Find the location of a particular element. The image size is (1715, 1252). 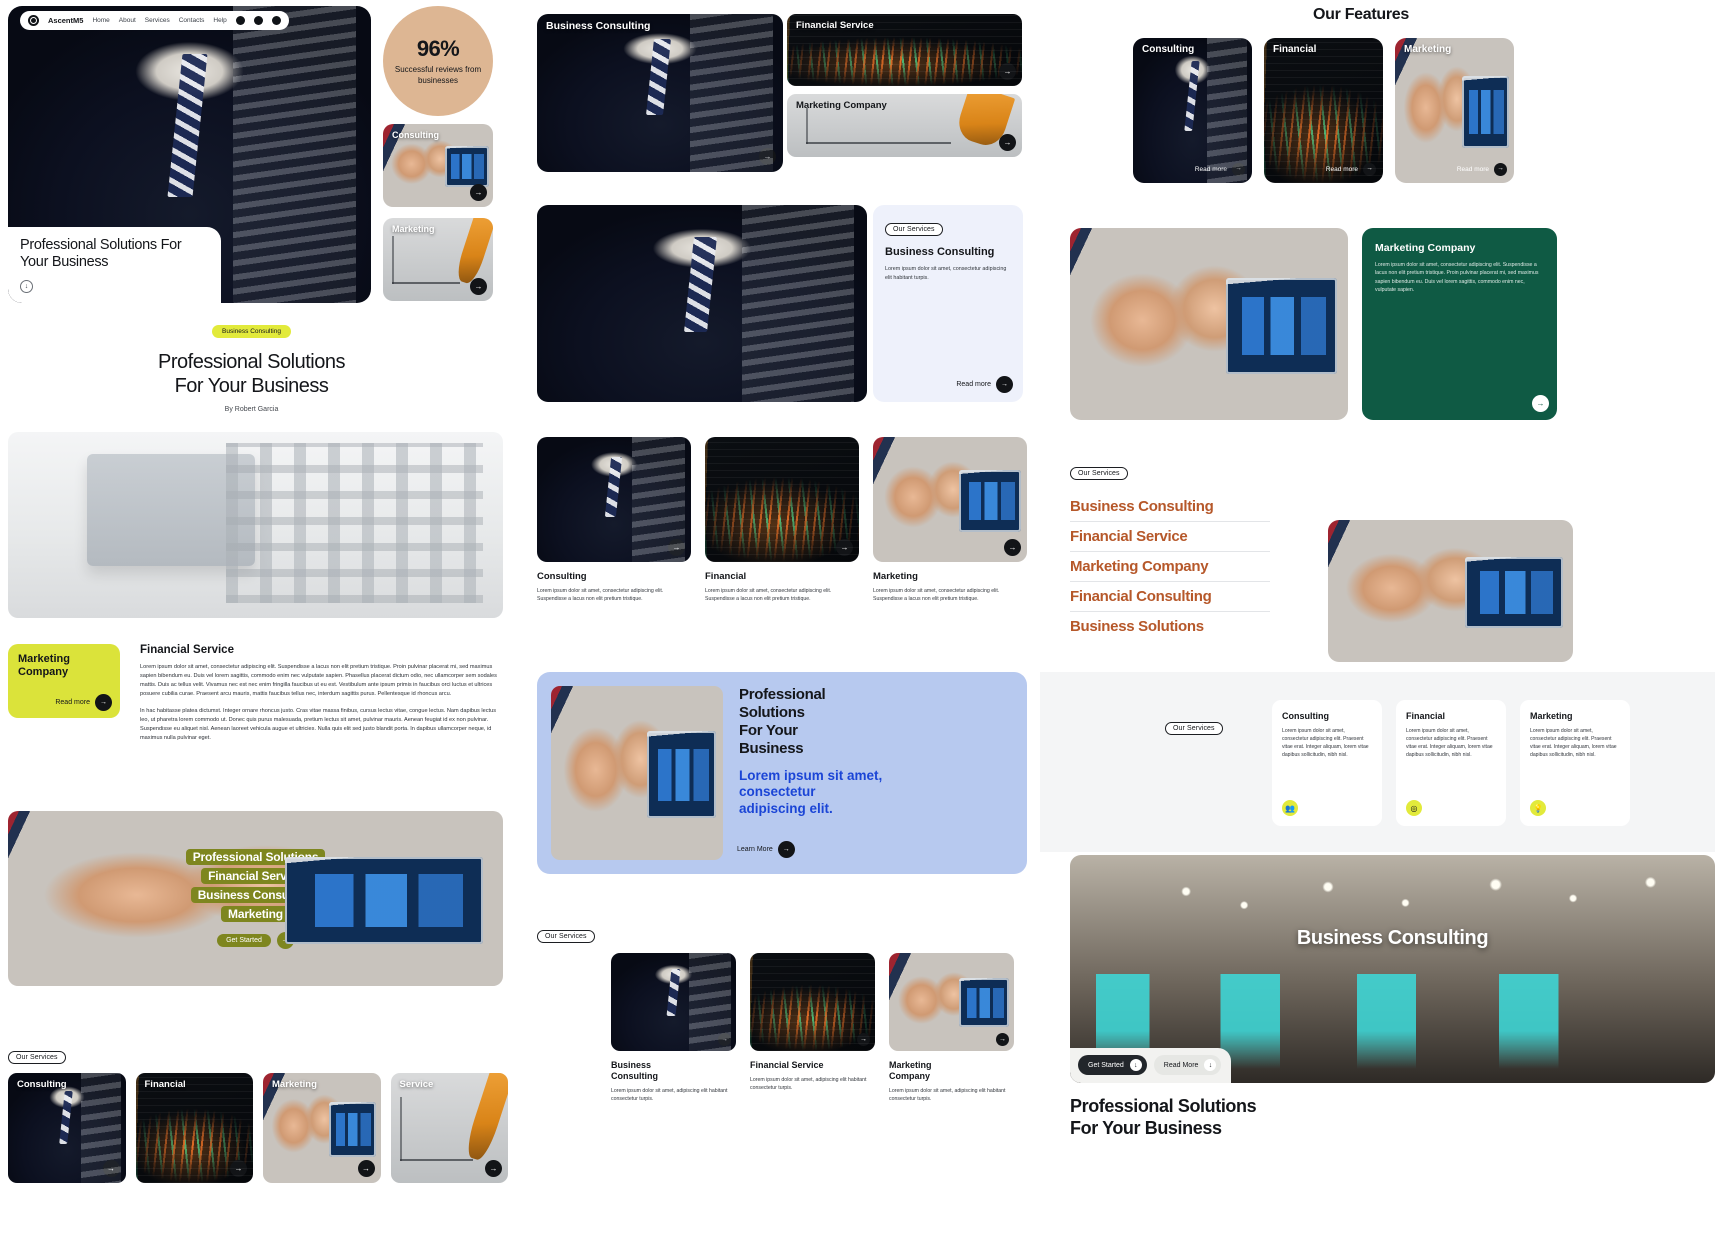

list-item: Business Consulting is located at coordinates (1170, 507).